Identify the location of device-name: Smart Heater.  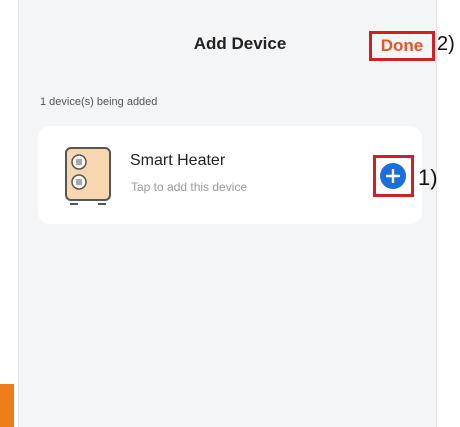
(178, 160).